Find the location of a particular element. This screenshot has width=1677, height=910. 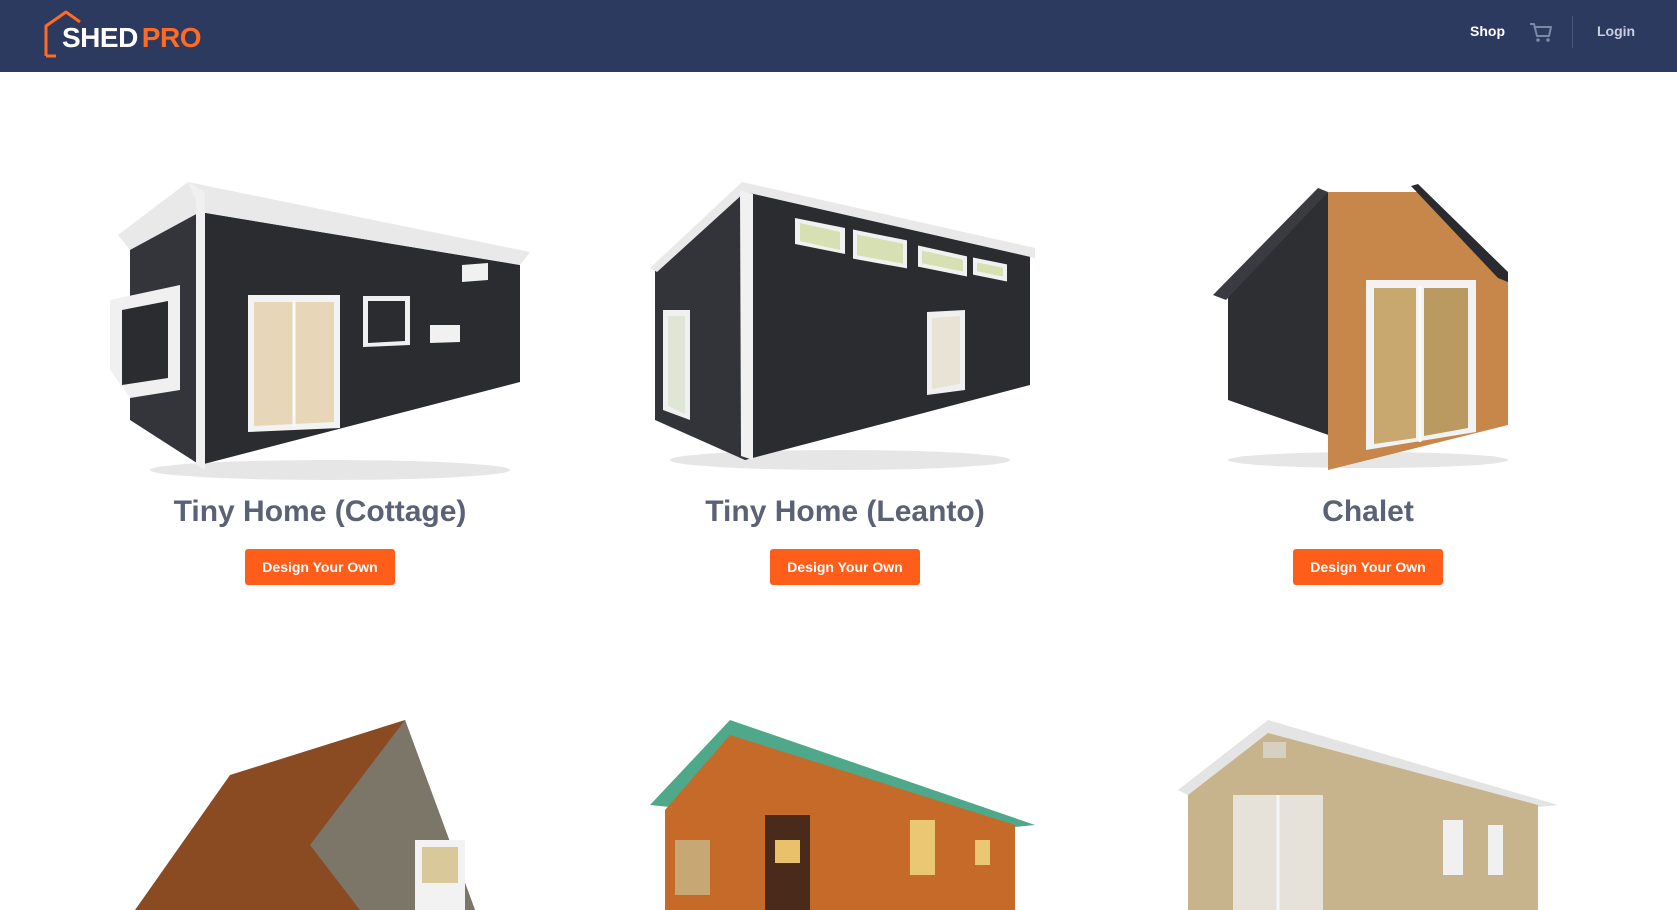

nav-login-link: Login is located at coordinates (1616, 31).